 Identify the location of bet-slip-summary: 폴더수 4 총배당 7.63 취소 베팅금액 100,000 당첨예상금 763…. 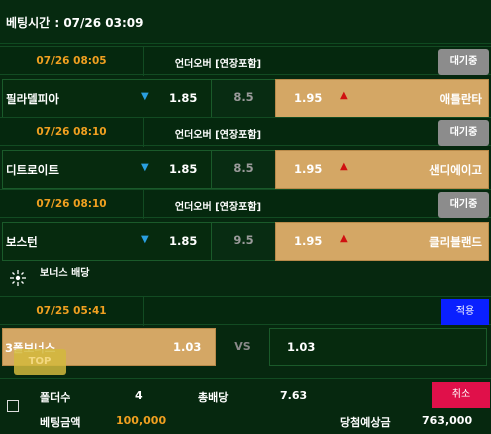
(245, 406).